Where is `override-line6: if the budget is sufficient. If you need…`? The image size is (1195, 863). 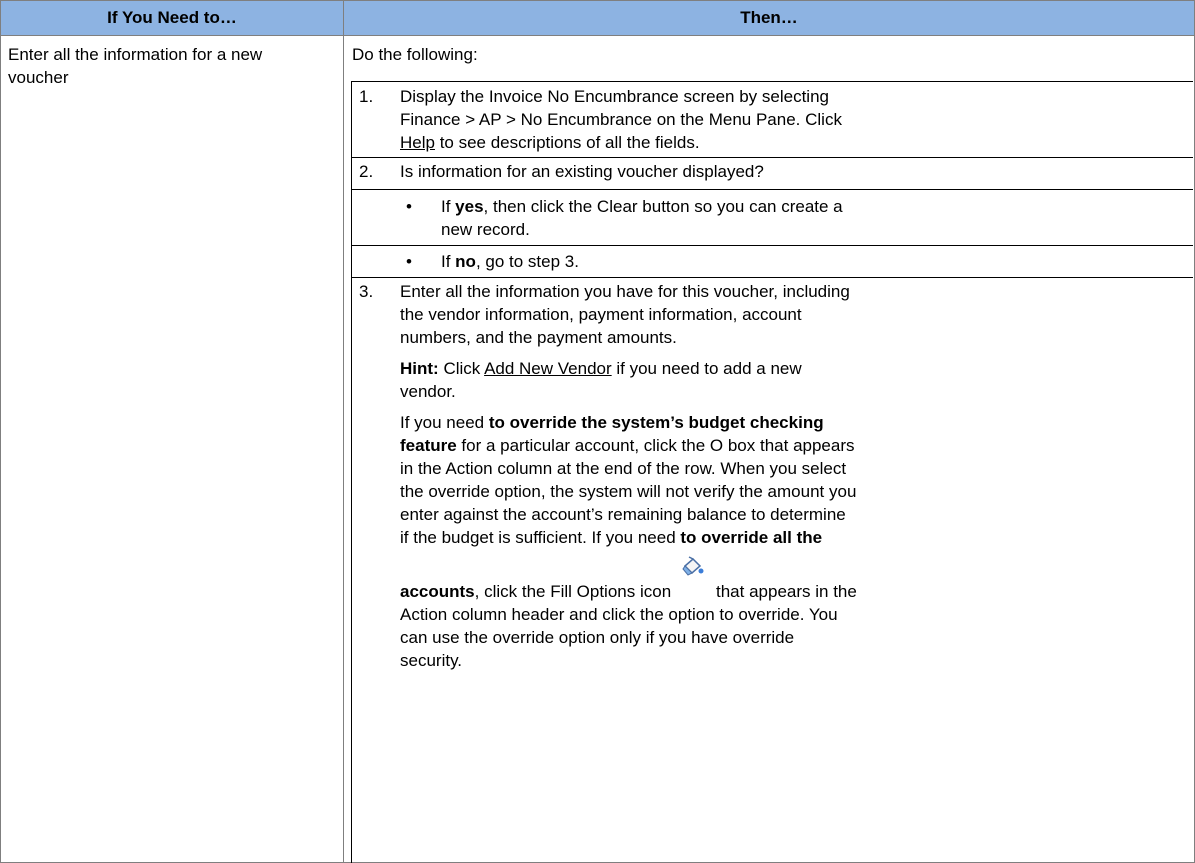 override-line6: if the budget is sufficient. If you need… is located at coordinates (611, 538).